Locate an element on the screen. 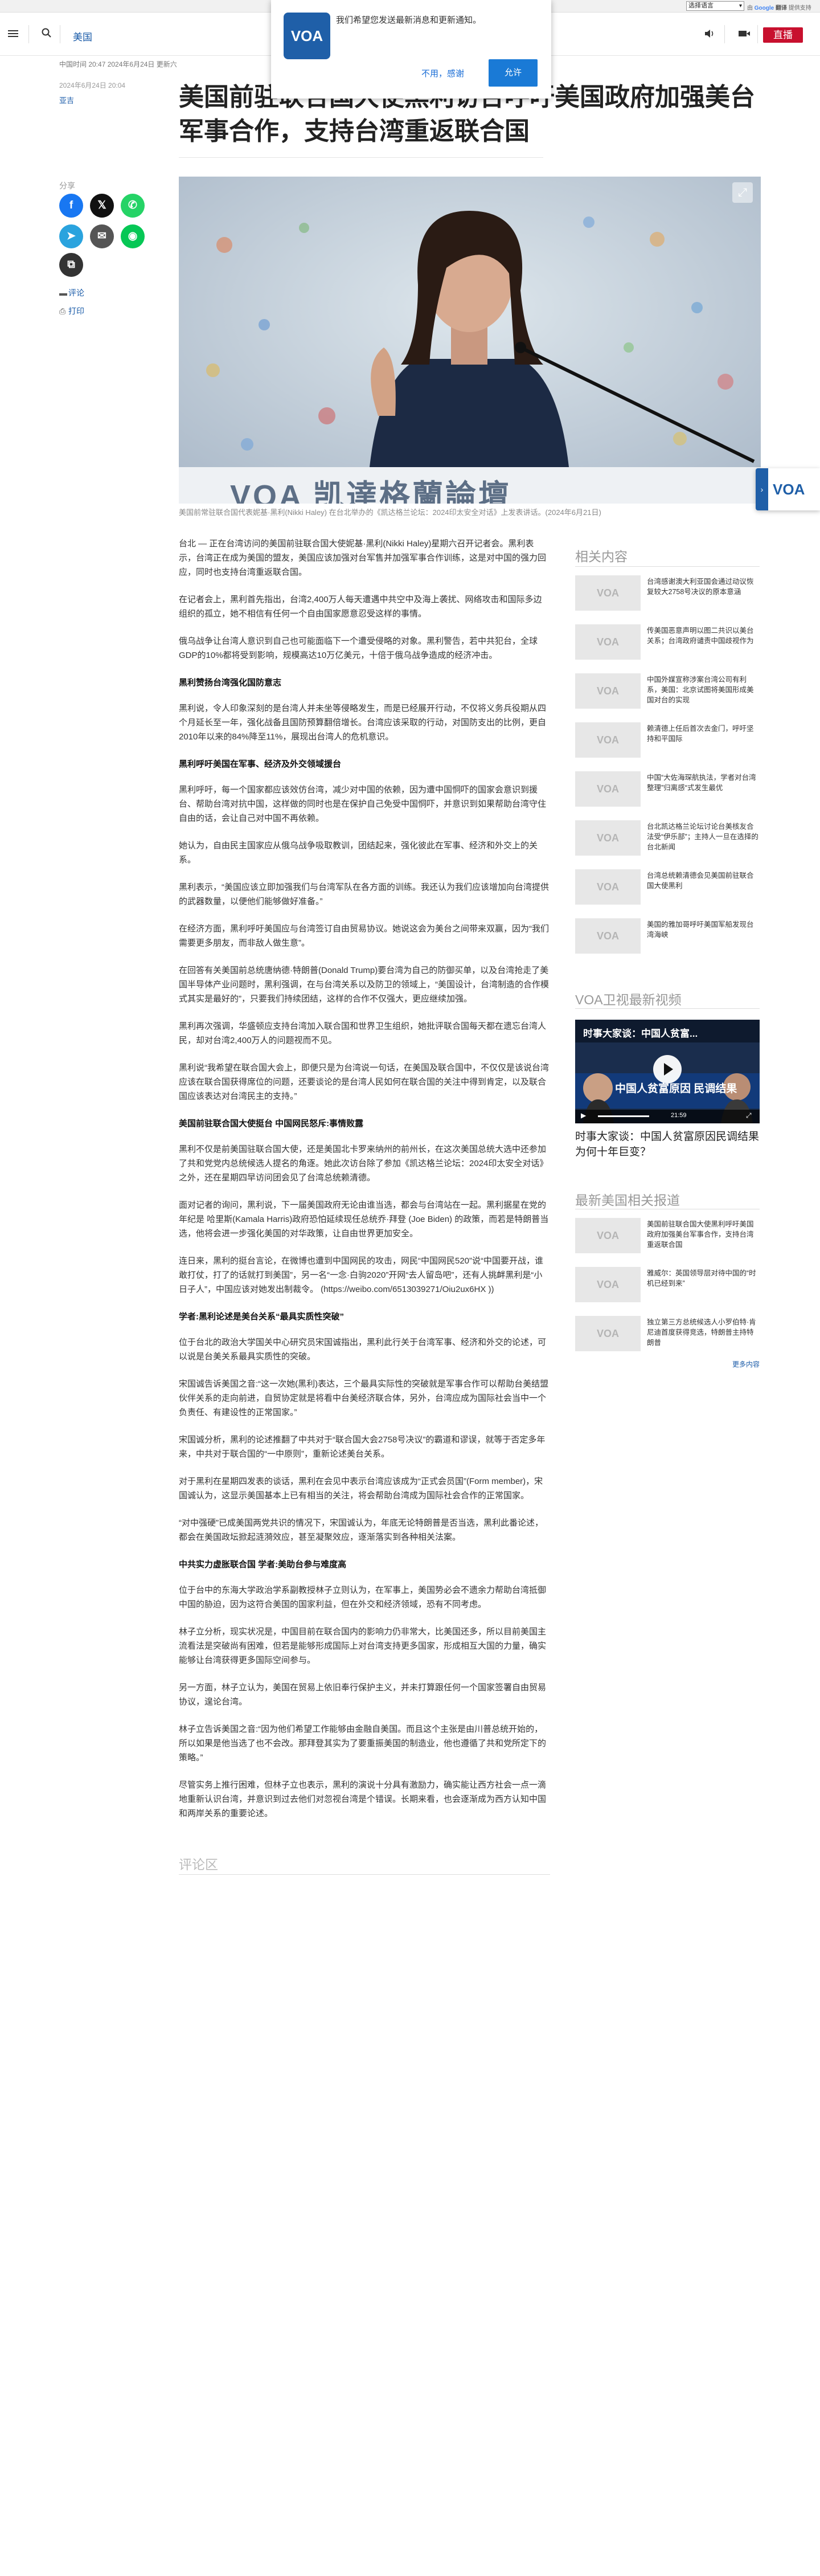 The image size is (820, 2576). more-link: 更多内容 is located at coordinates (746, 1364).